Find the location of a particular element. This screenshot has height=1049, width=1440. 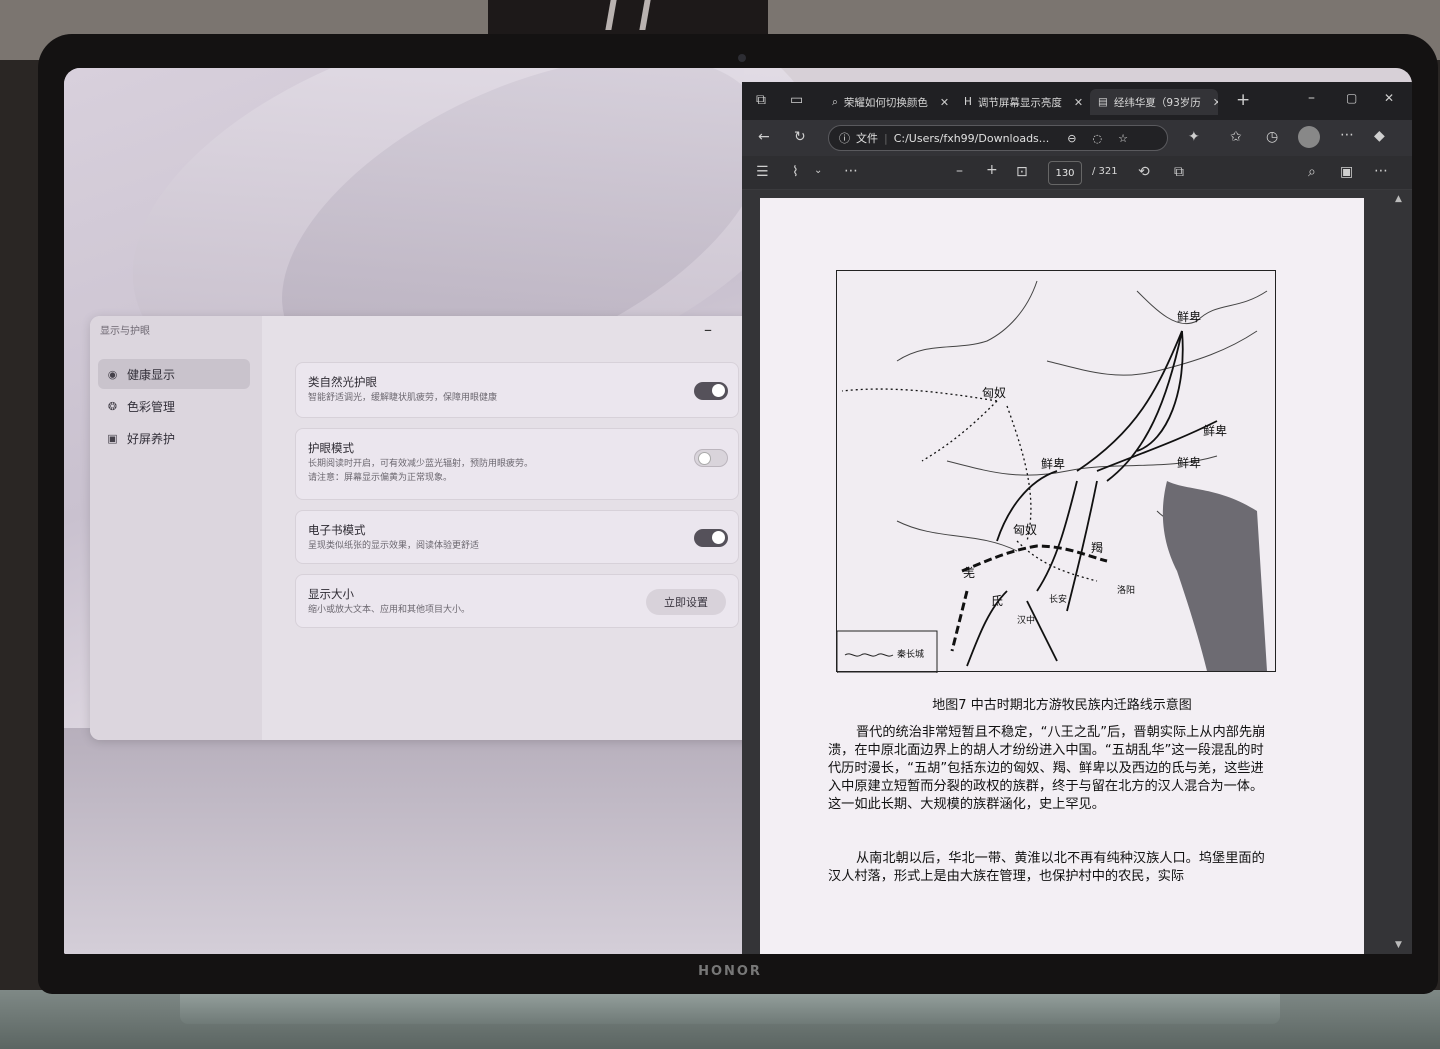

window-minimize-icon: – is located at coordinates (1311, 98).